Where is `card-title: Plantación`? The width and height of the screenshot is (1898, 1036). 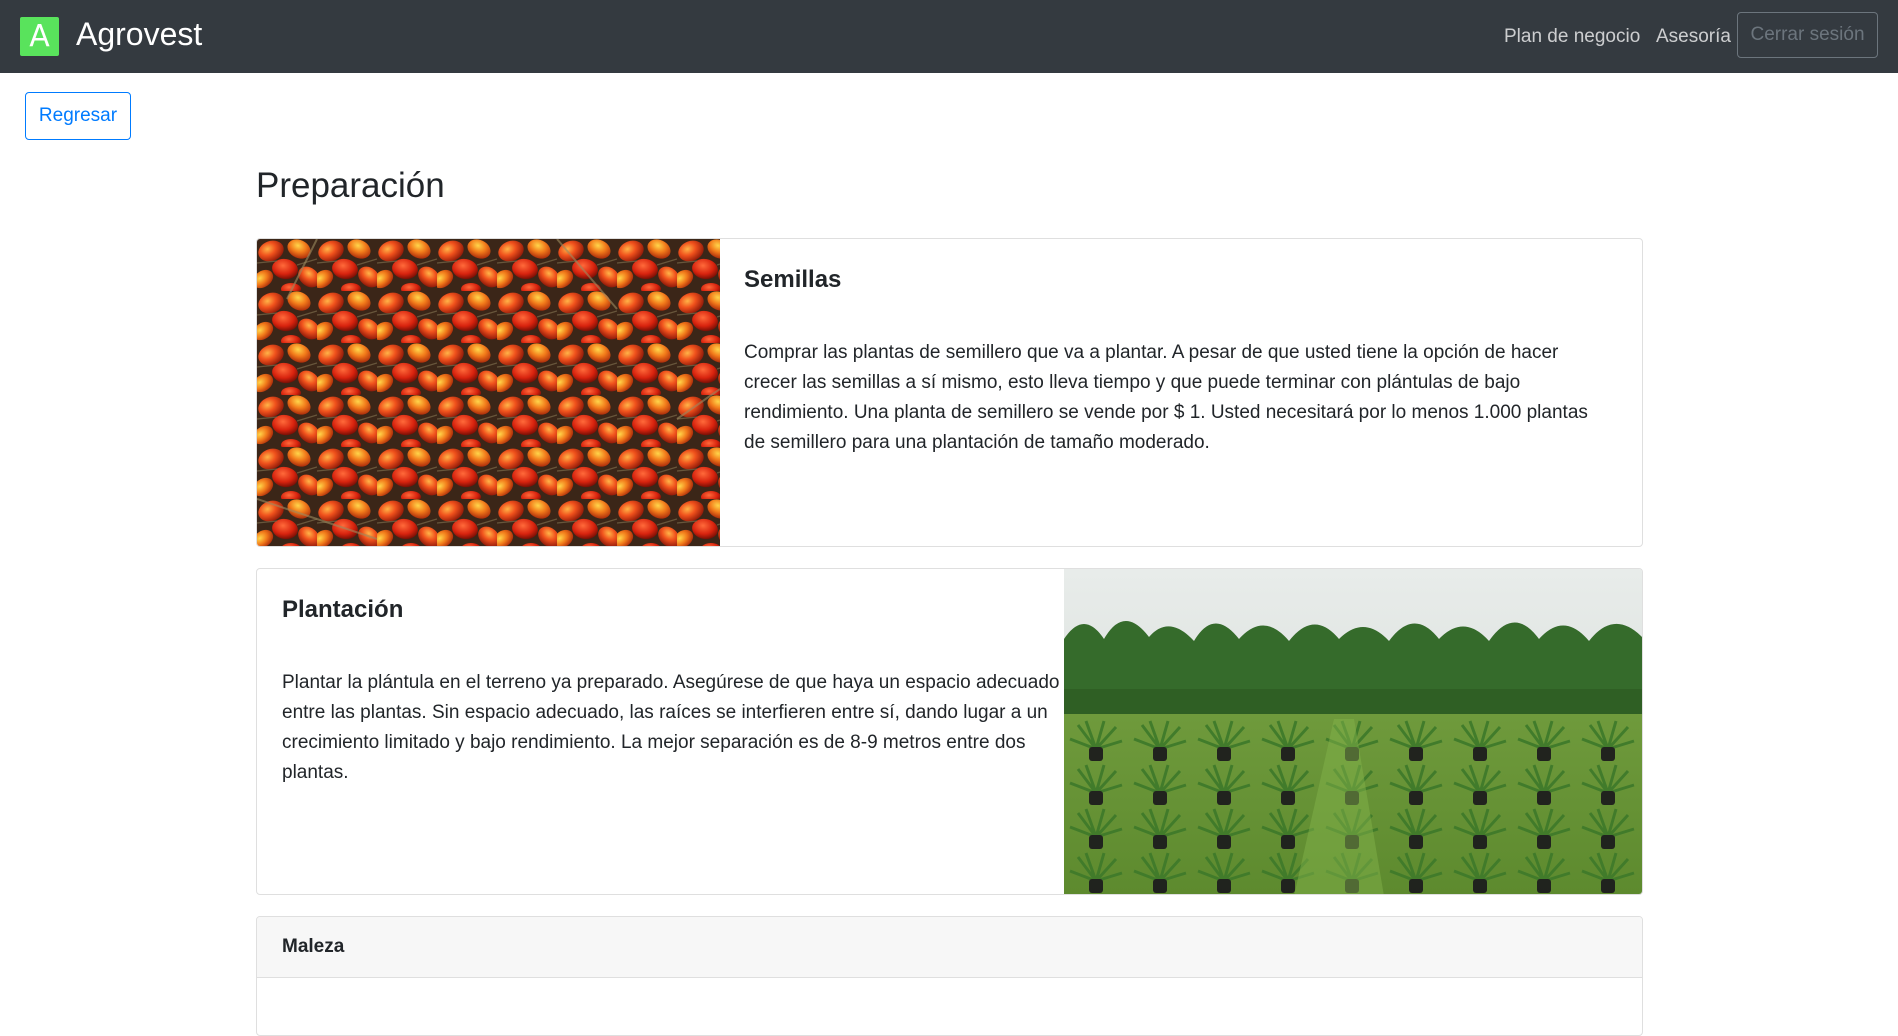 card-title: Plantación is located at coordinates (343, 609).